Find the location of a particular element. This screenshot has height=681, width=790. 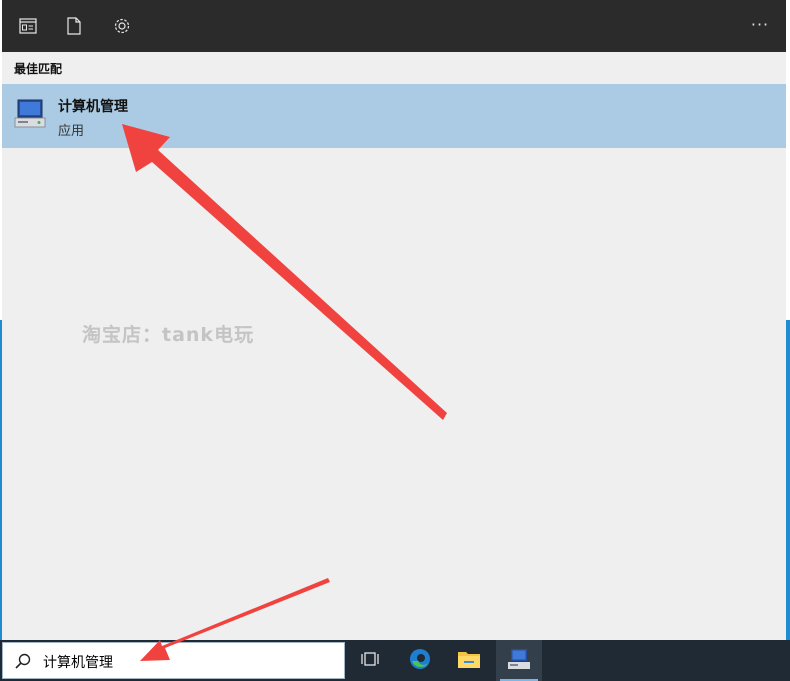

apps-filter-icon is located at coordinates (28, 26).